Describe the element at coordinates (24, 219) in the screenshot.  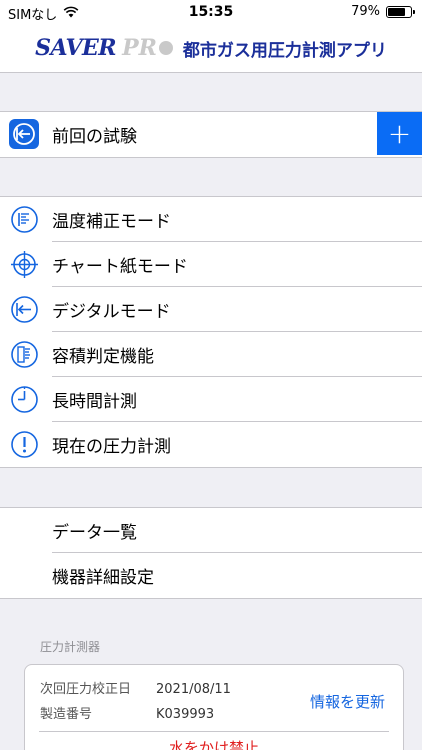
I see `thermometer-gauge-icon` at that location.